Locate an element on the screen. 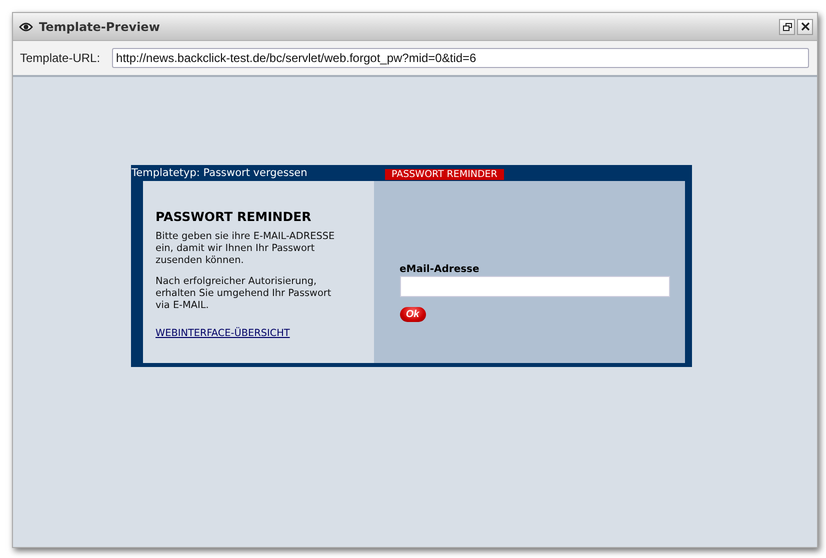 Image resolution: width=826 pixels, height=558 pixels. url-field: http://news.backclick-test.de/bc/servlet/web.forgot_pw?mid=0&tid=6 is located at coordinates (460, 58).